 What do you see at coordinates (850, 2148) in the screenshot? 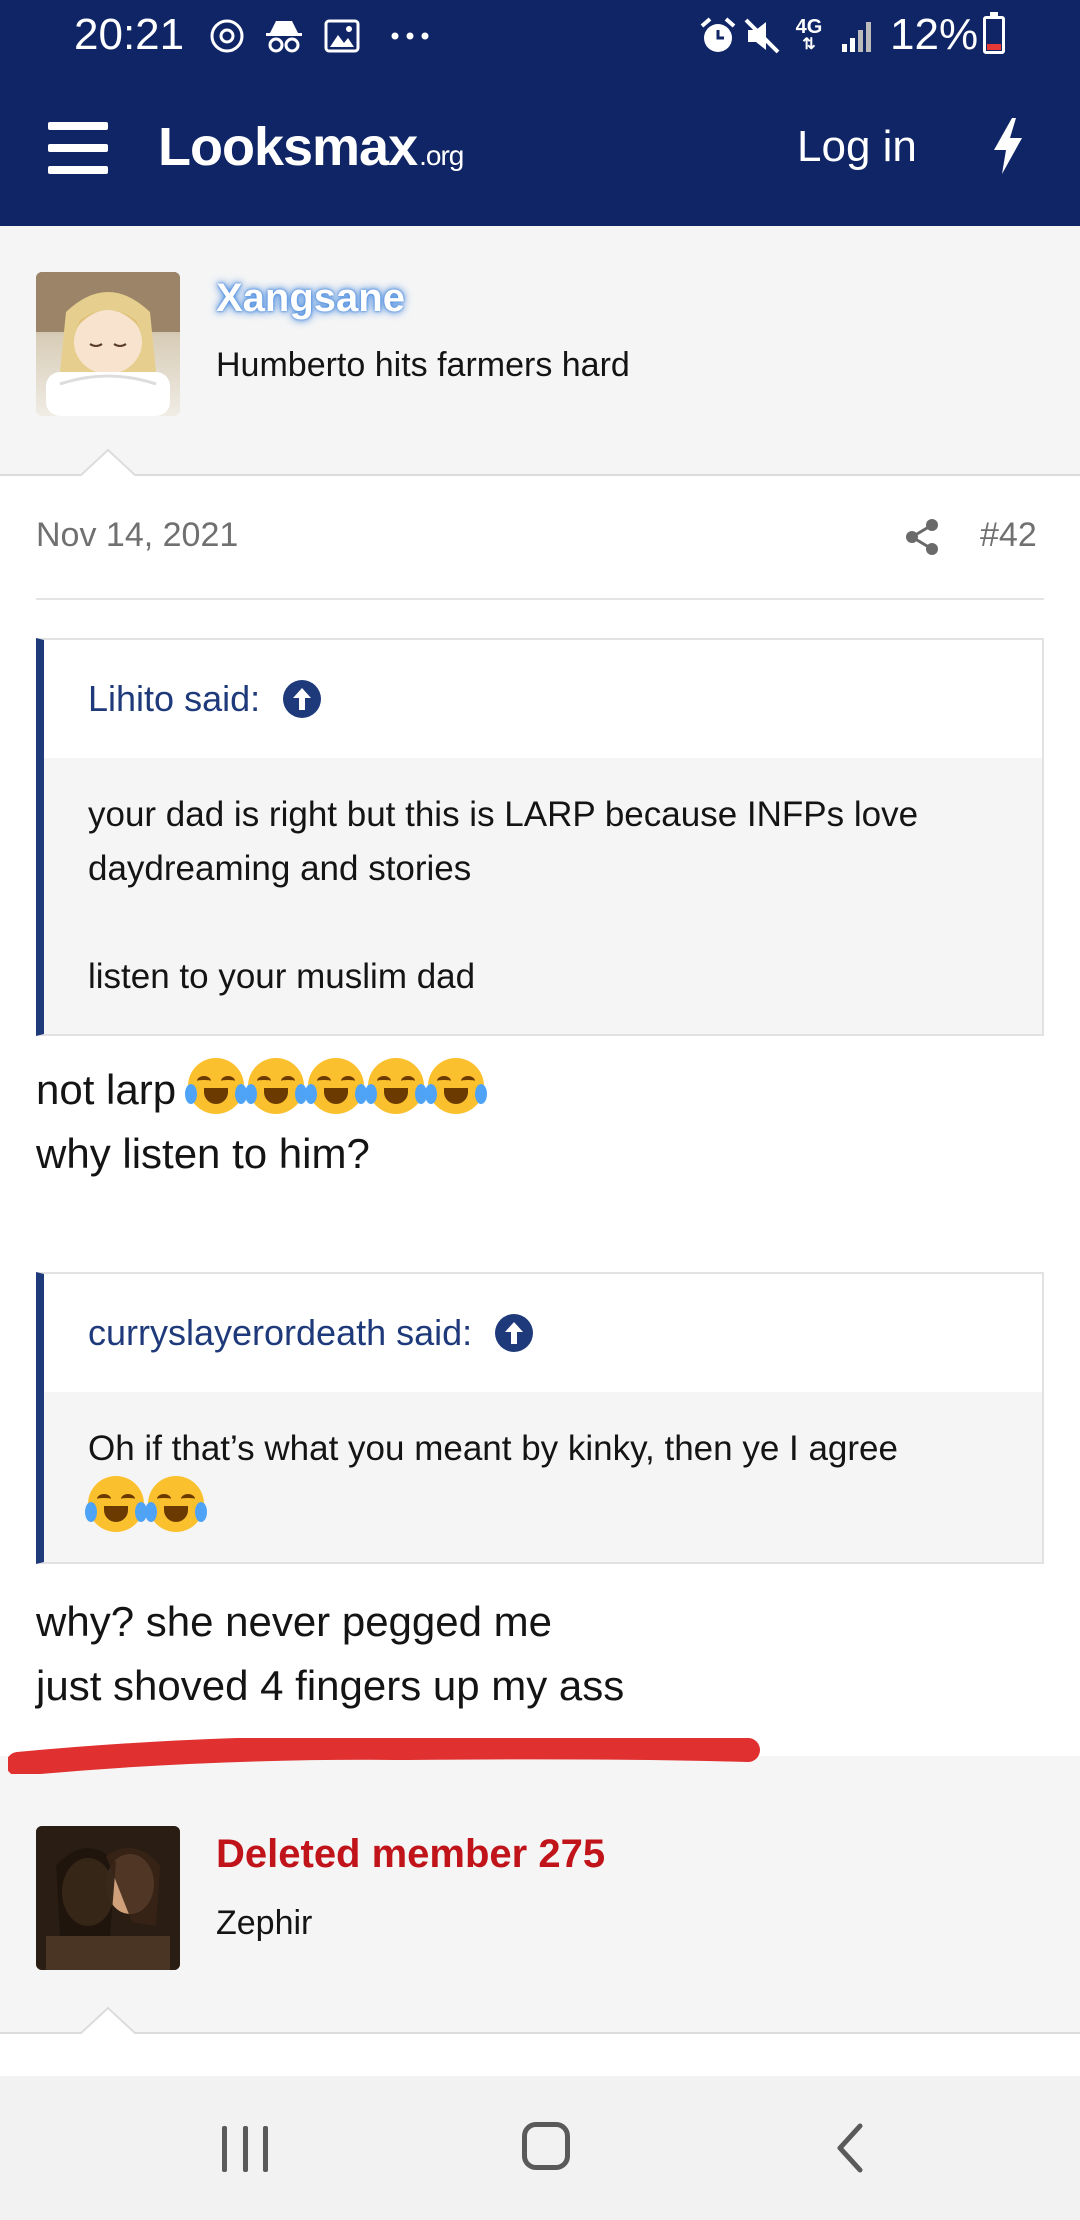
I see `back-icon` at bounding box center [850, 2148].